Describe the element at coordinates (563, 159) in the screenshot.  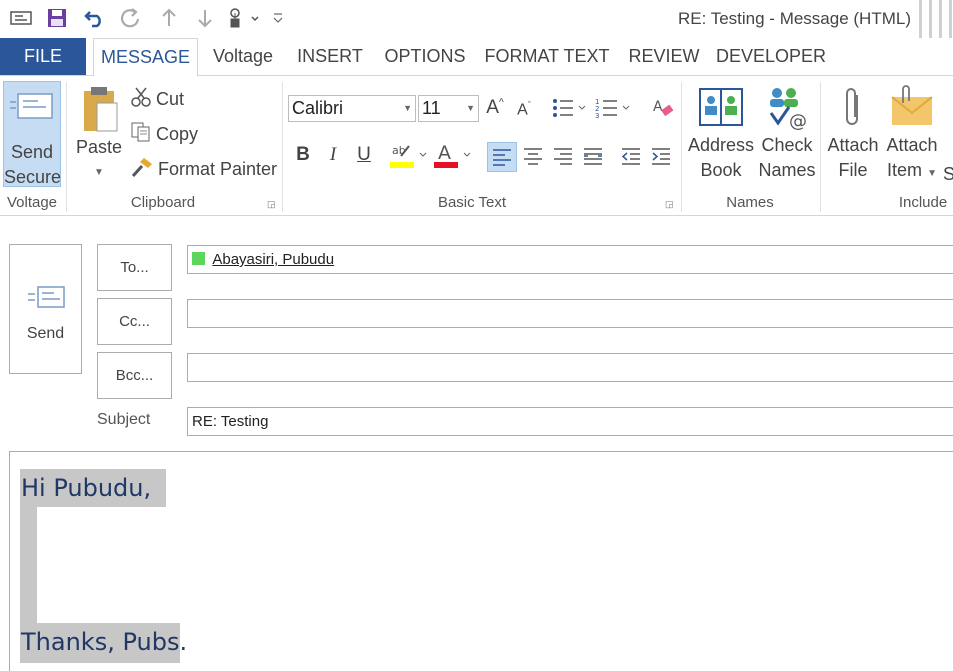
I see `align-right-icon` at that location.